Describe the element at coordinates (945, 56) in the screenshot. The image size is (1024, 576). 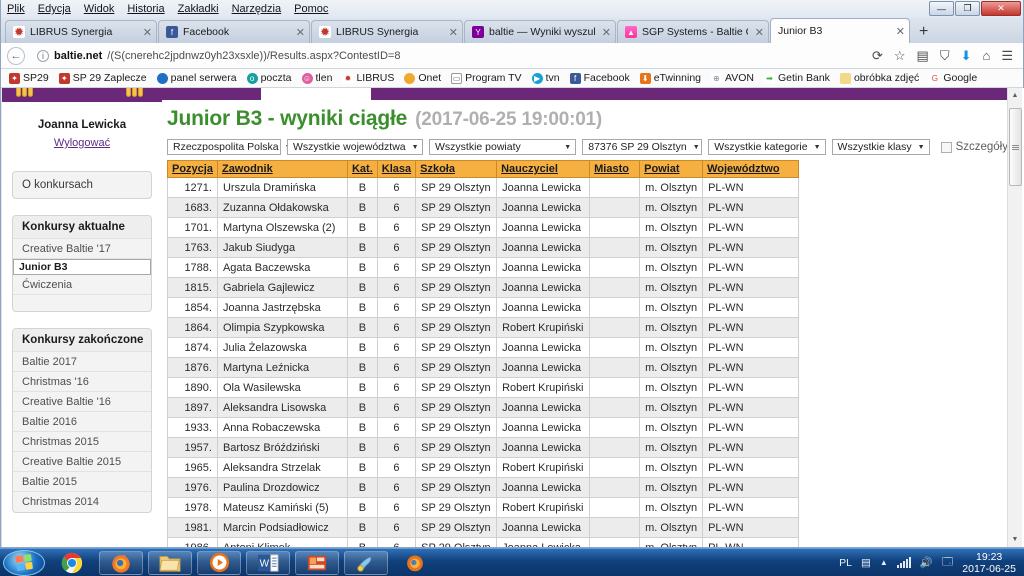
I see `pocket-icon: ⛉` at that location.